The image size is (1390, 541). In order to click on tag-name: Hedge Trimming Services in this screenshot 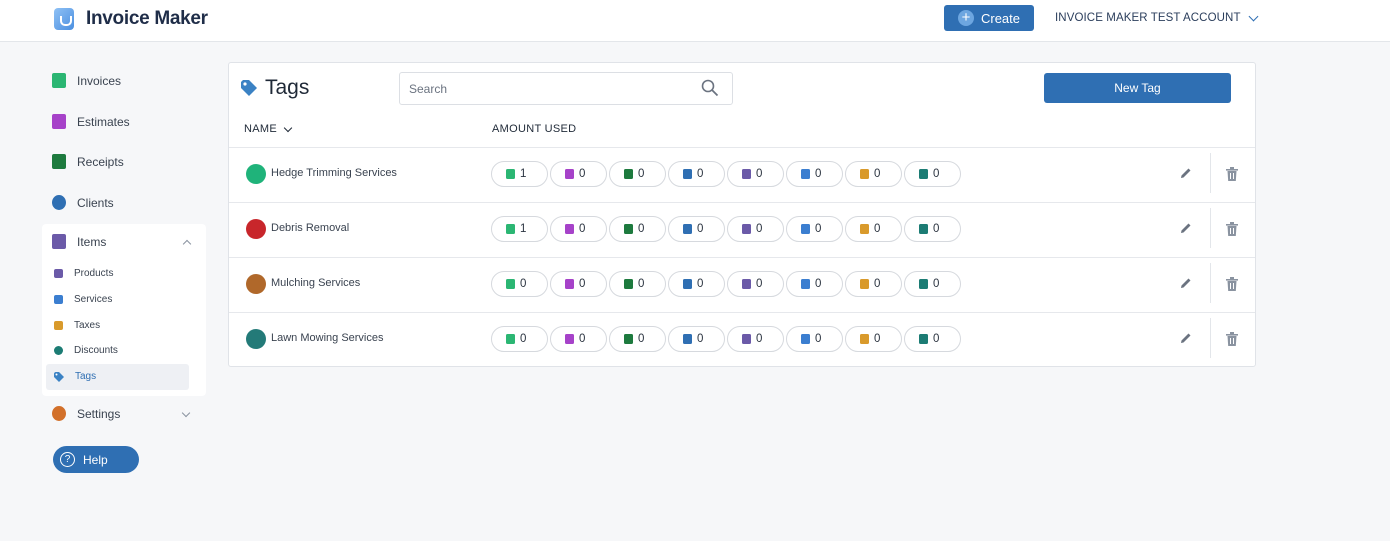, I will do `click(334, 173)`.